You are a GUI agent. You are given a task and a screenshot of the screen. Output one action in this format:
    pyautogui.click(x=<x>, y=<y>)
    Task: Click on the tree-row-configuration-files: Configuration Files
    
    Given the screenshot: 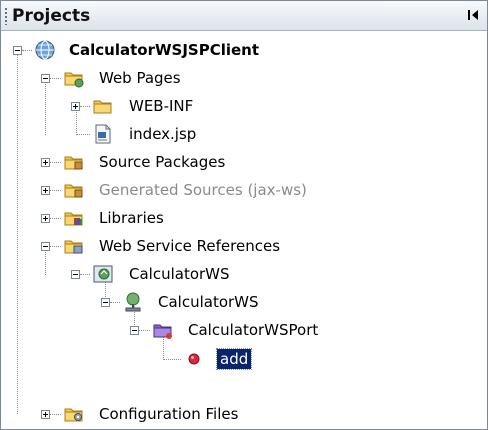 What is the action you would take?
    pyautogui.click(x=244, y=414)
    